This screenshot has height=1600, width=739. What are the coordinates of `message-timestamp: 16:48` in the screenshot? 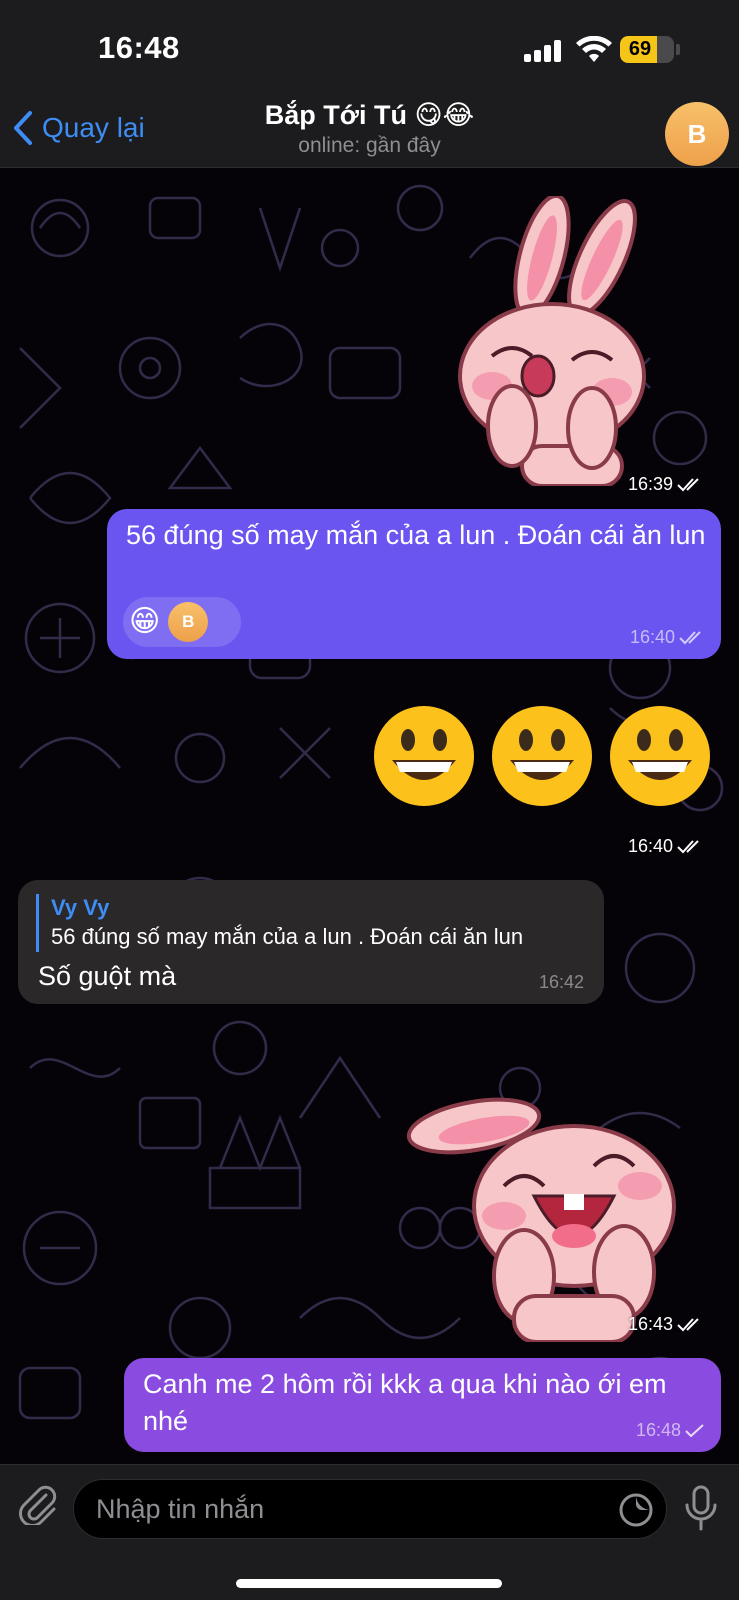 It's located at (670, 1430).